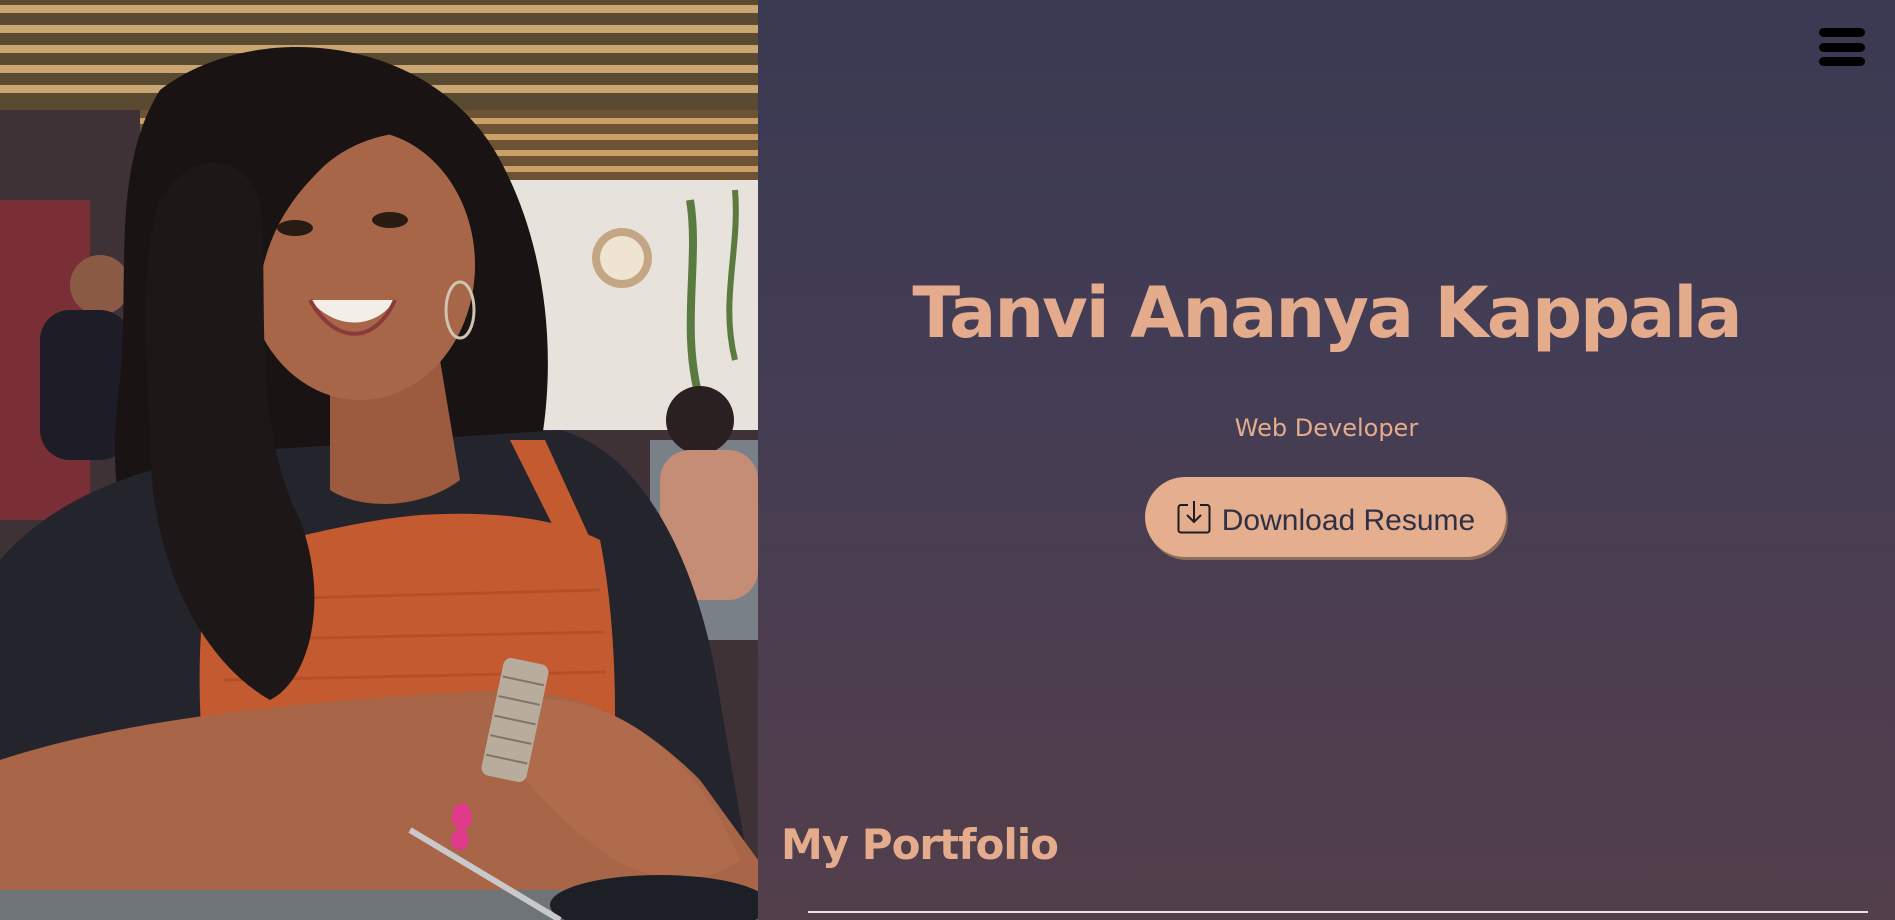 Image resolution: width=1895 pixels, height=920 pixels. Describe the element at coordinates (1842, 32) in the screenshot. I see `hamburger-menu-icon` at that location.